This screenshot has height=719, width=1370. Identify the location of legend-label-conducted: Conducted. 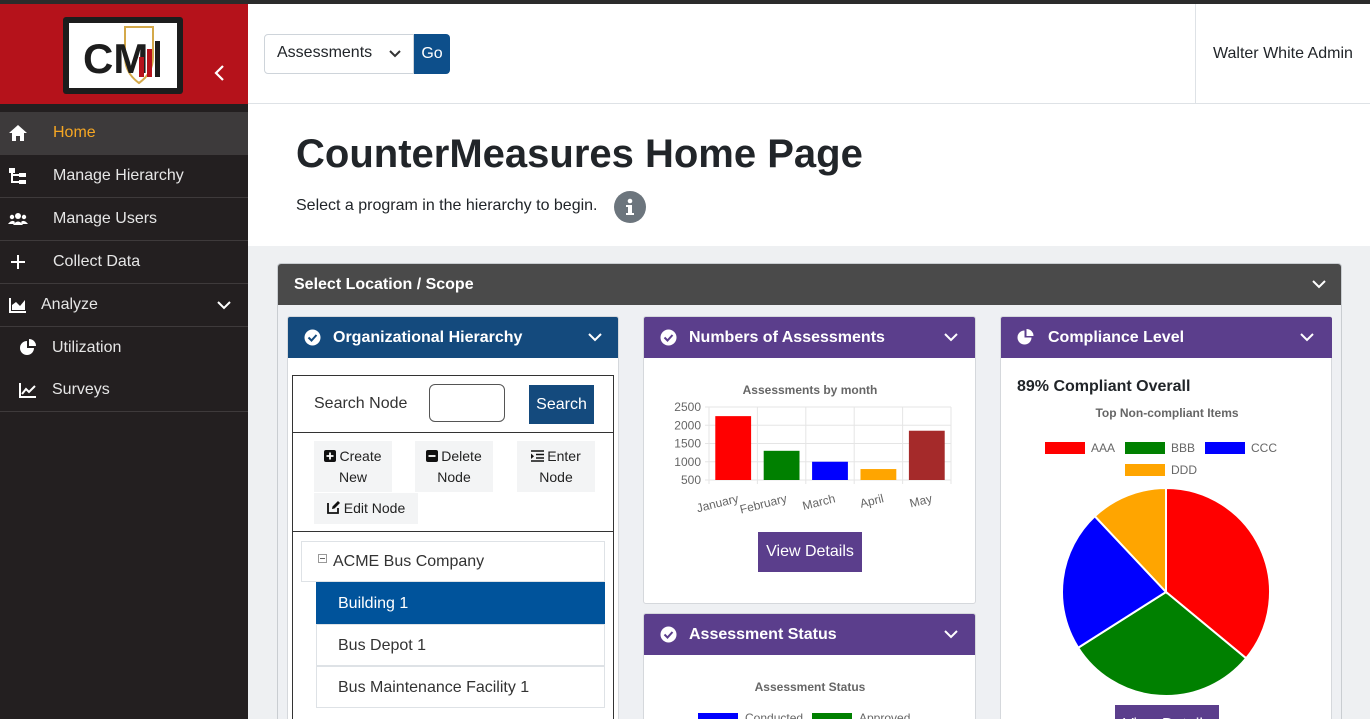
(774, 715).